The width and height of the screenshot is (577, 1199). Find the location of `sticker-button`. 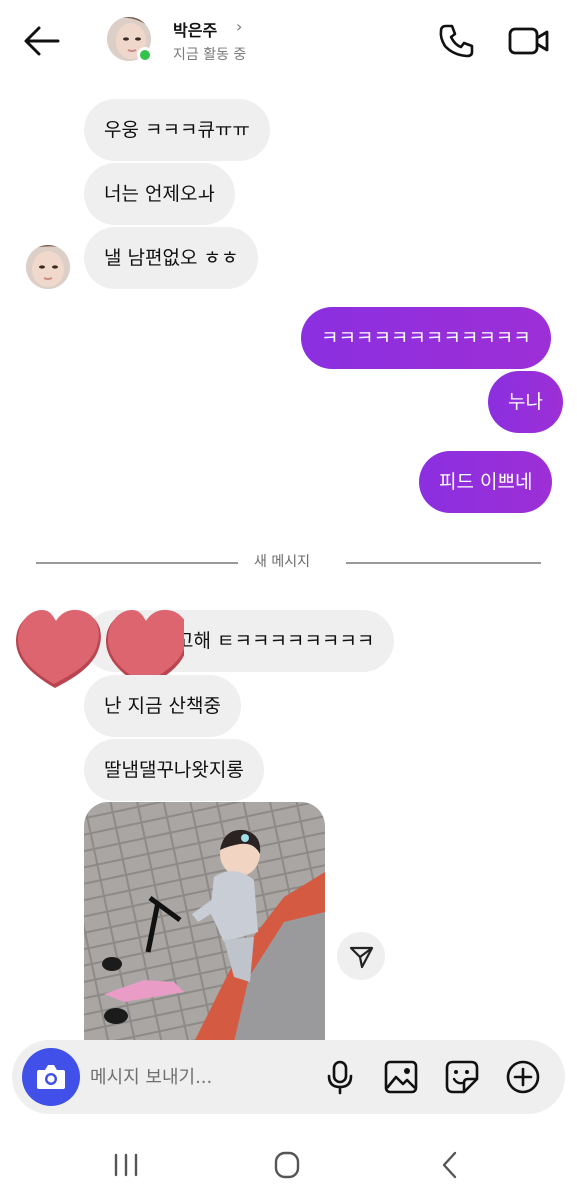

sticker-button is located at coordinates (462, 1077).